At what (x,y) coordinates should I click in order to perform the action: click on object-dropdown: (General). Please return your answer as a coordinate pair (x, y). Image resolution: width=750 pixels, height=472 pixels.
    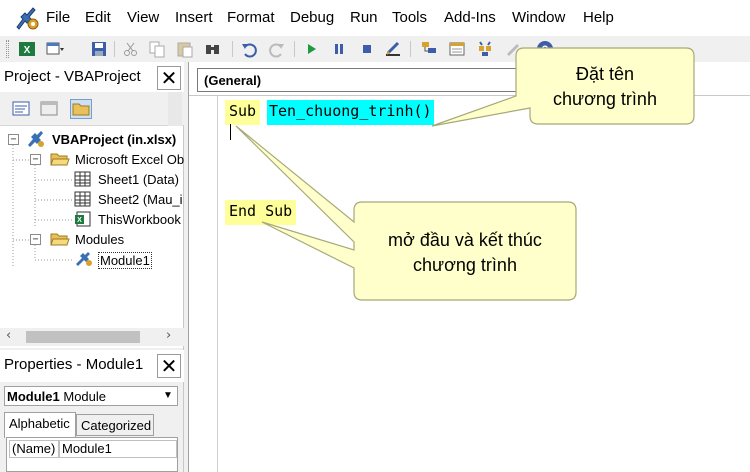
    Looking at the image, I should click on (382, 80).